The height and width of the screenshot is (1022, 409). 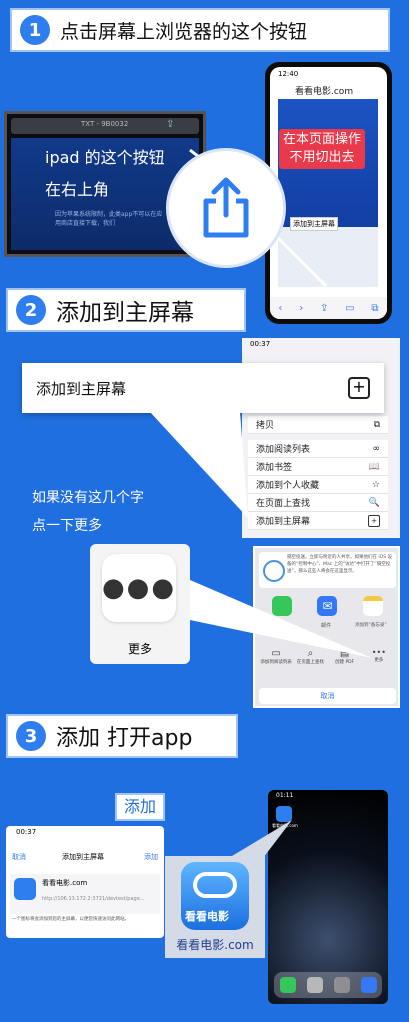 I want to click on app-icon-label: 看看电影.com, so click(x=215, y=945).